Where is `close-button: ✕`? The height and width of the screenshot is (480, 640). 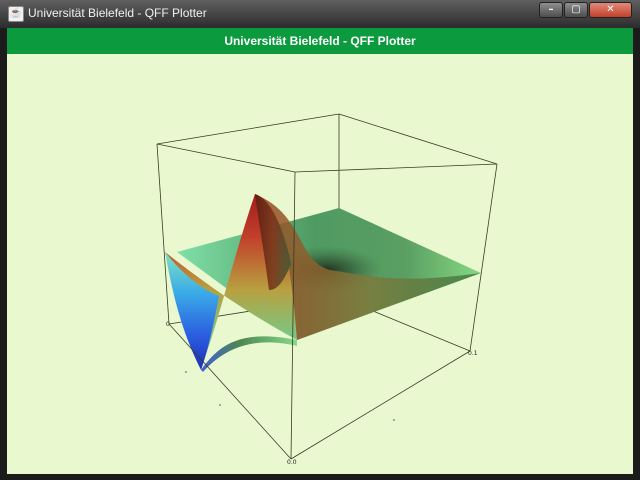 close-button: ✕ is located at coordinates (610, 10).